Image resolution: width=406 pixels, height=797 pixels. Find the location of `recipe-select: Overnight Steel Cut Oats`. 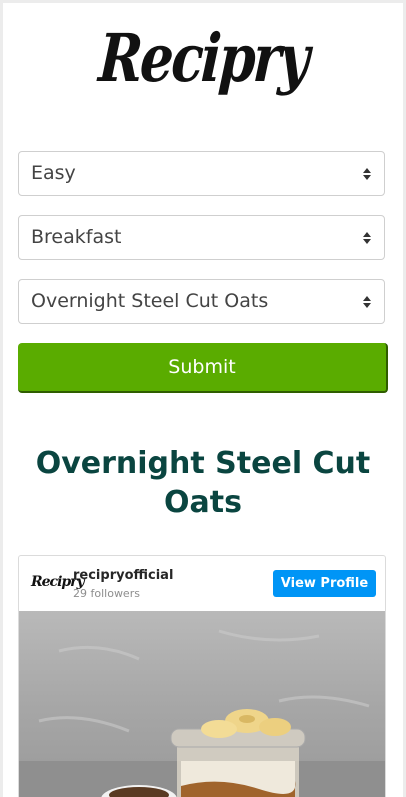

recipe-select: Overnight Steel Cut Oats is located at coordinates (201, 301).